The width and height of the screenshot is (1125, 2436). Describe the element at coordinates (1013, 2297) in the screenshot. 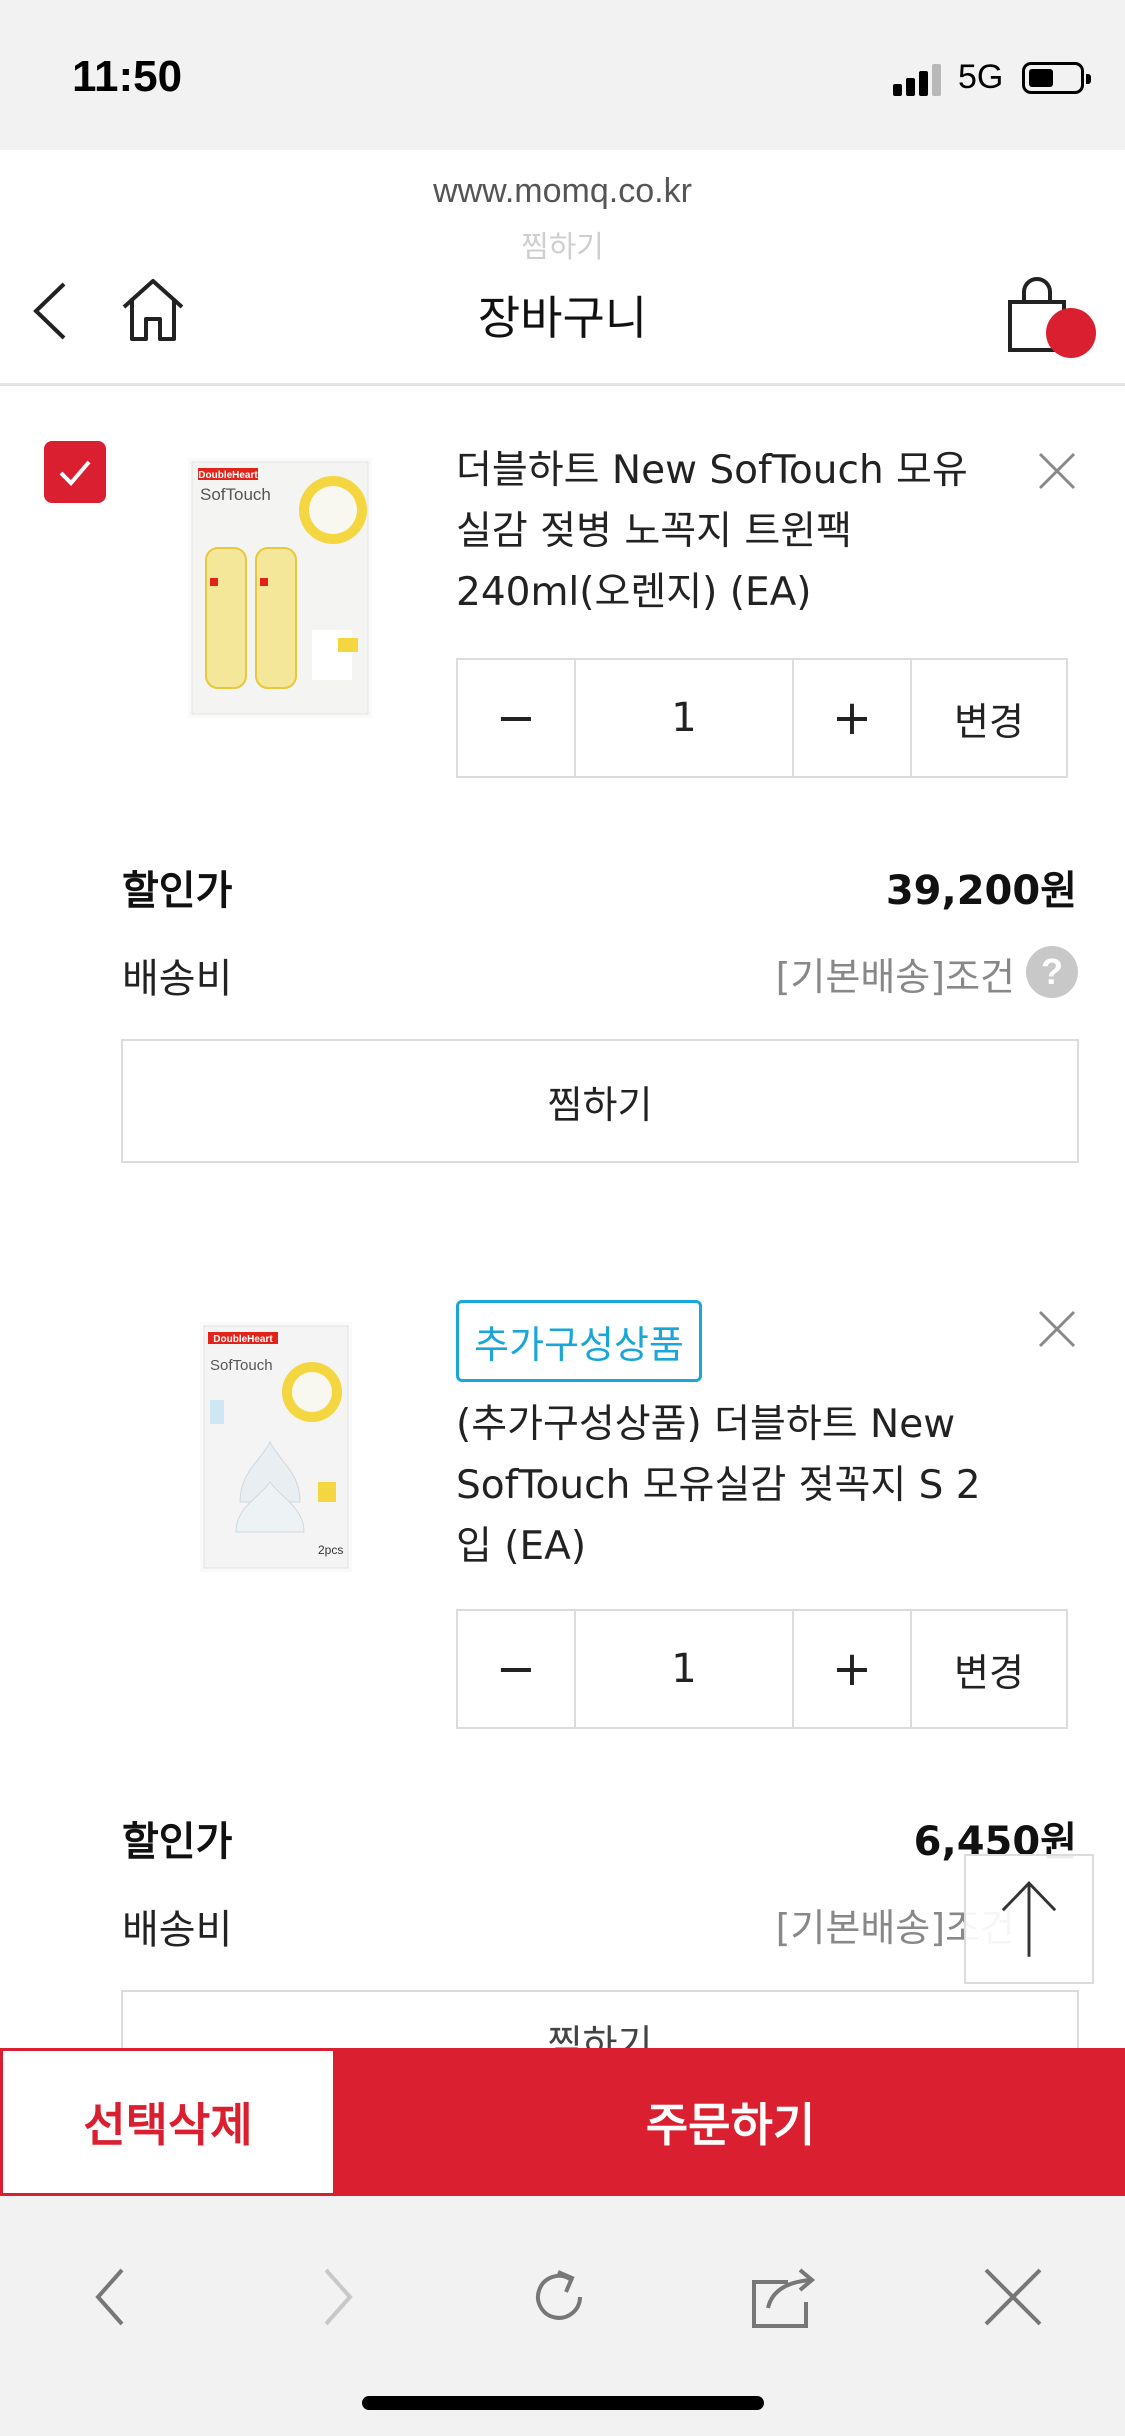

I see `close-tab-icon` at that location.